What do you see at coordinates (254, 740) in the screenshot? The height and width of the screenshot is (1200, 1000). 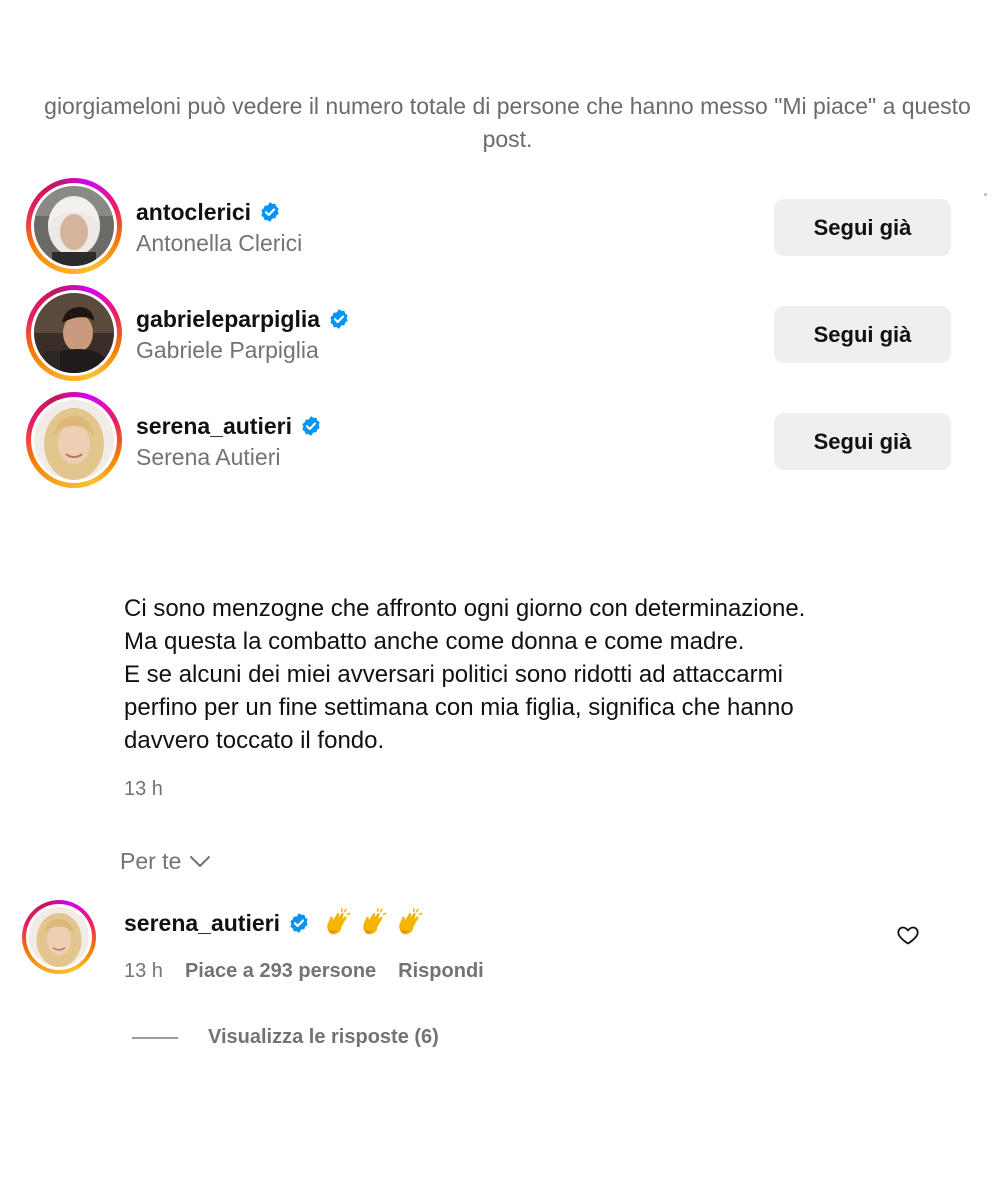 I see `caption-line: davvero toccato il fondo.` at bounding box center [254, 740].